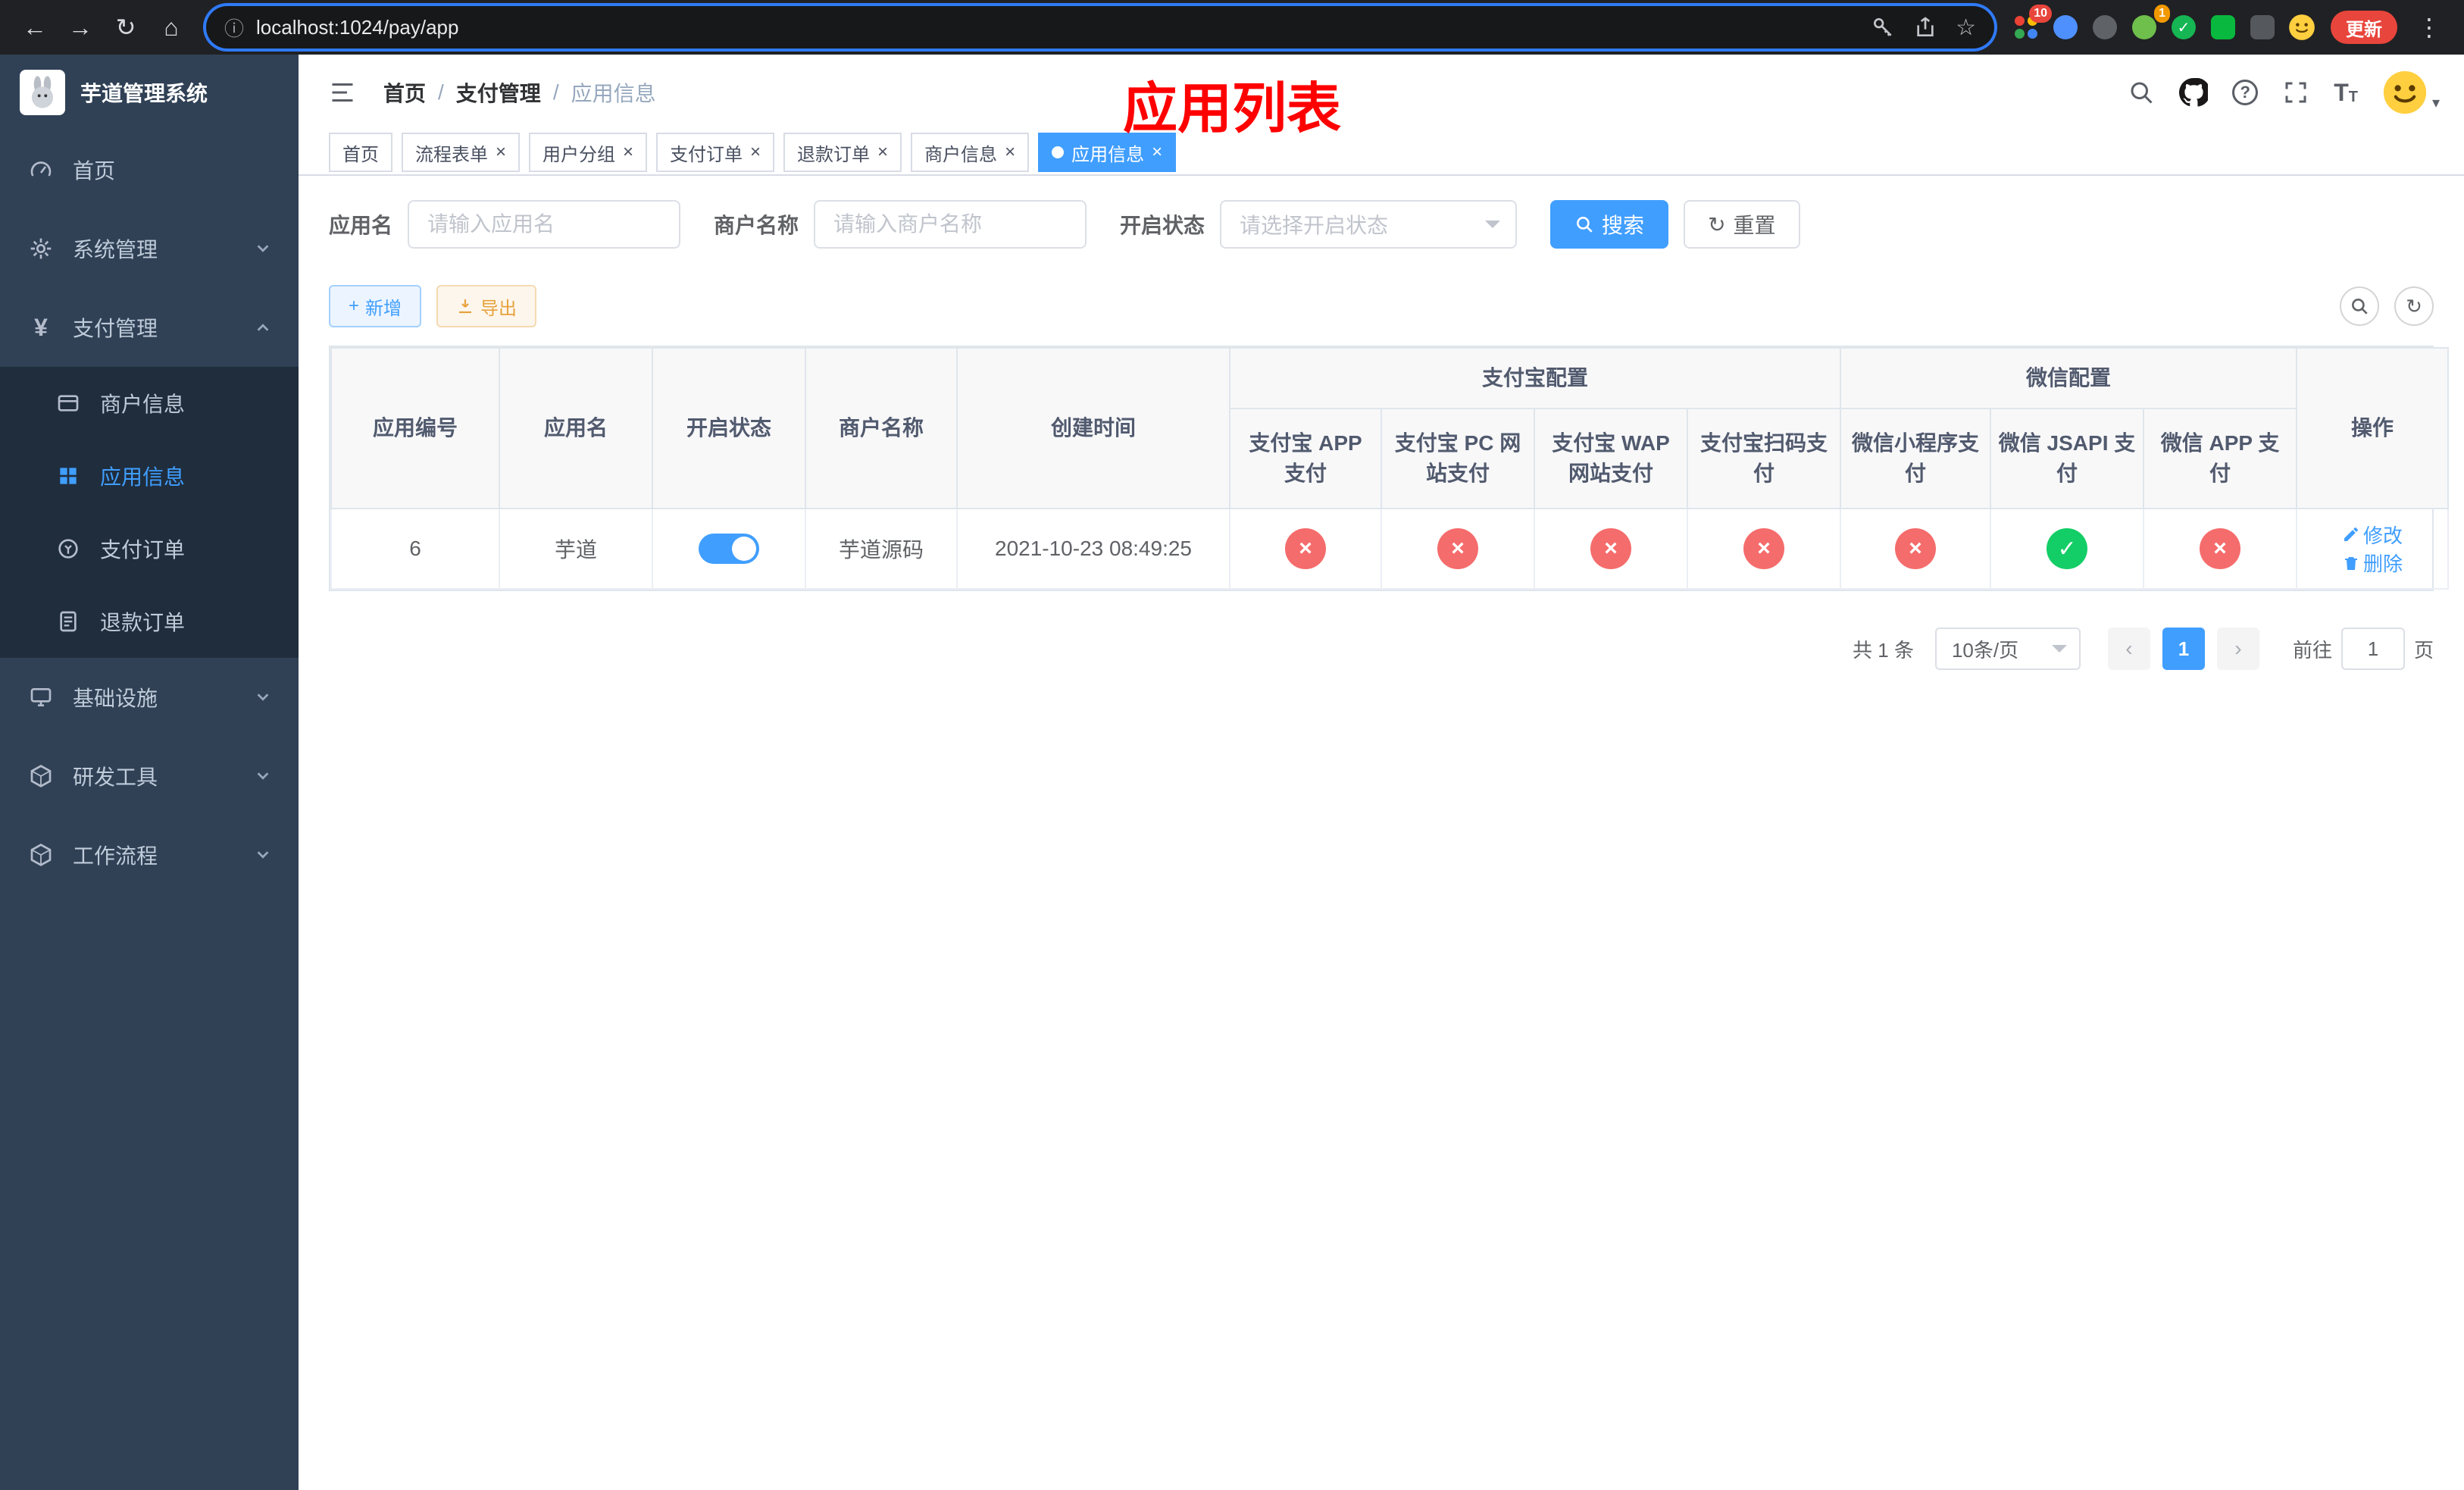 Image resolution: width=2464 pixels, height=1490 pixels. I want to click on merchant-name-input, so click(950, 224).